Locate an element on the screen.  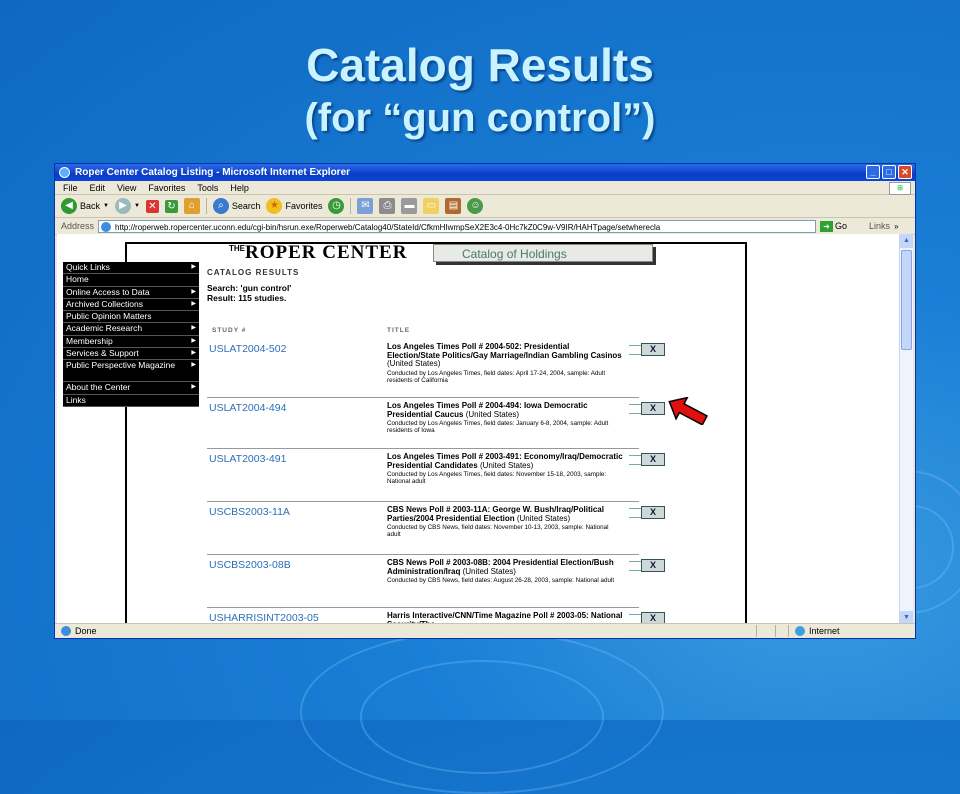
nav-label: Quick Links is located at coordinates (88, 267).